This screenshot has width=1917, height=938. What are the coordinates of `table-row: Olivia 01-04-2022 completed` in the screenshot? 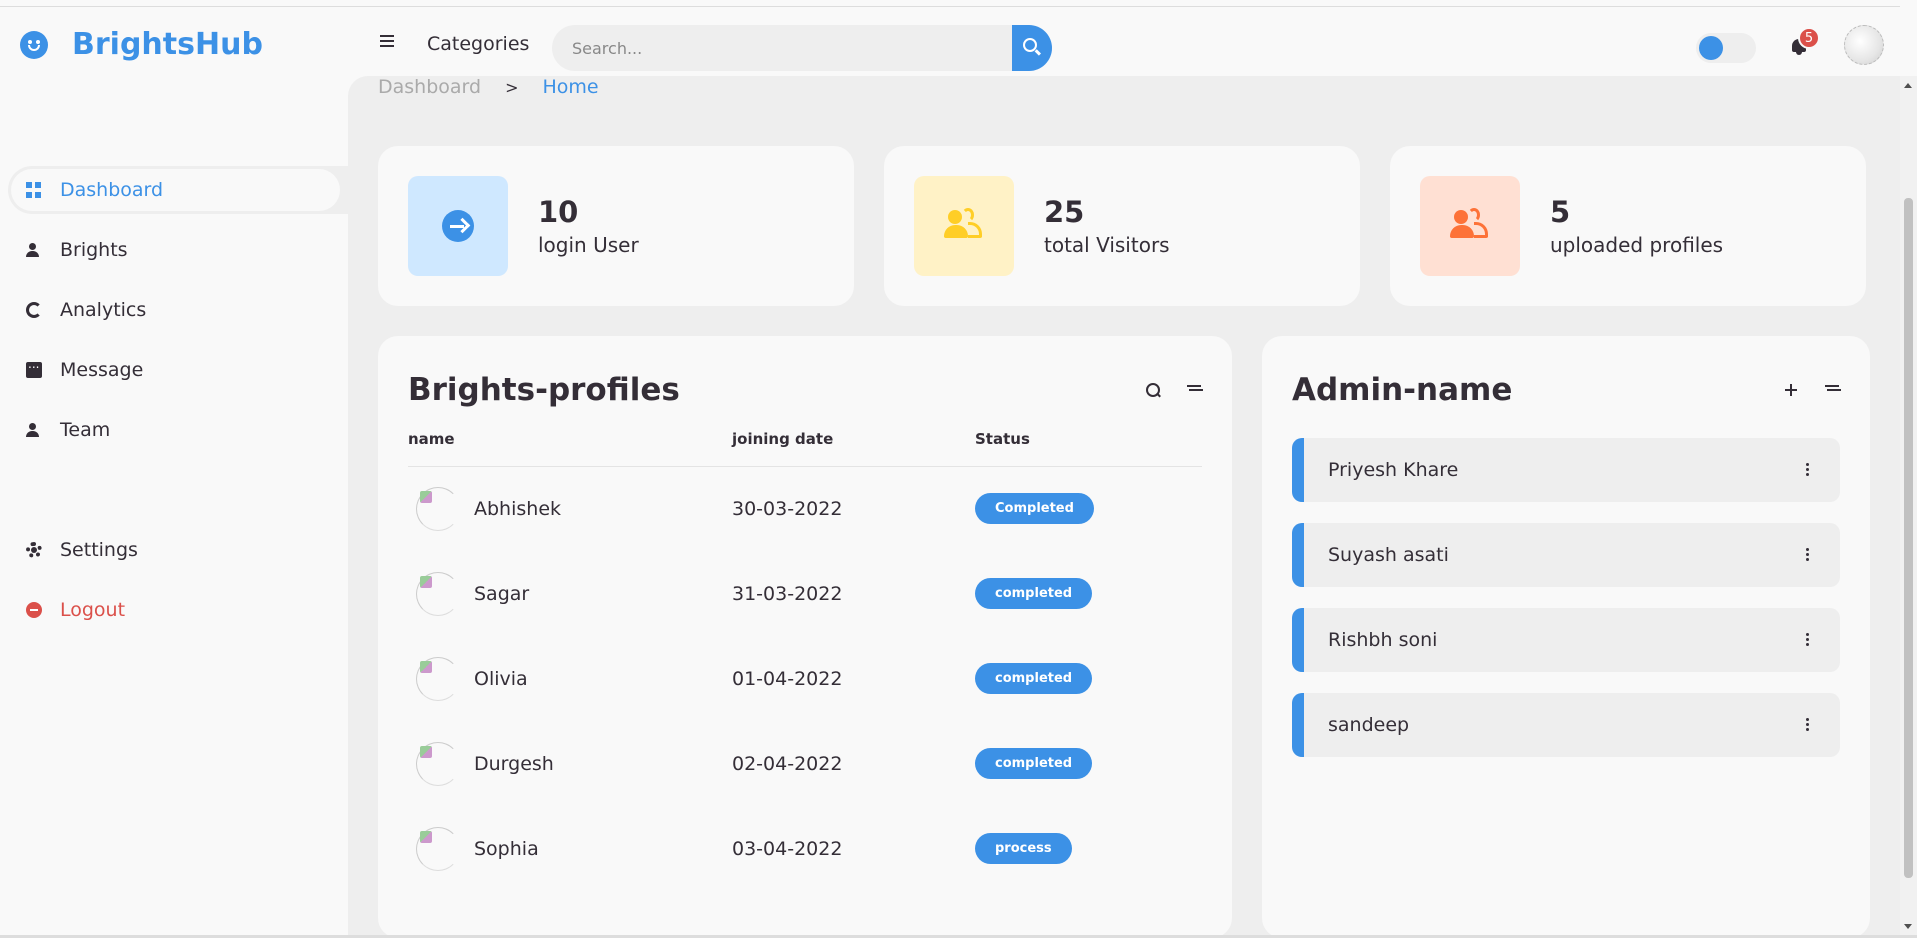 It's located at (805, 678).